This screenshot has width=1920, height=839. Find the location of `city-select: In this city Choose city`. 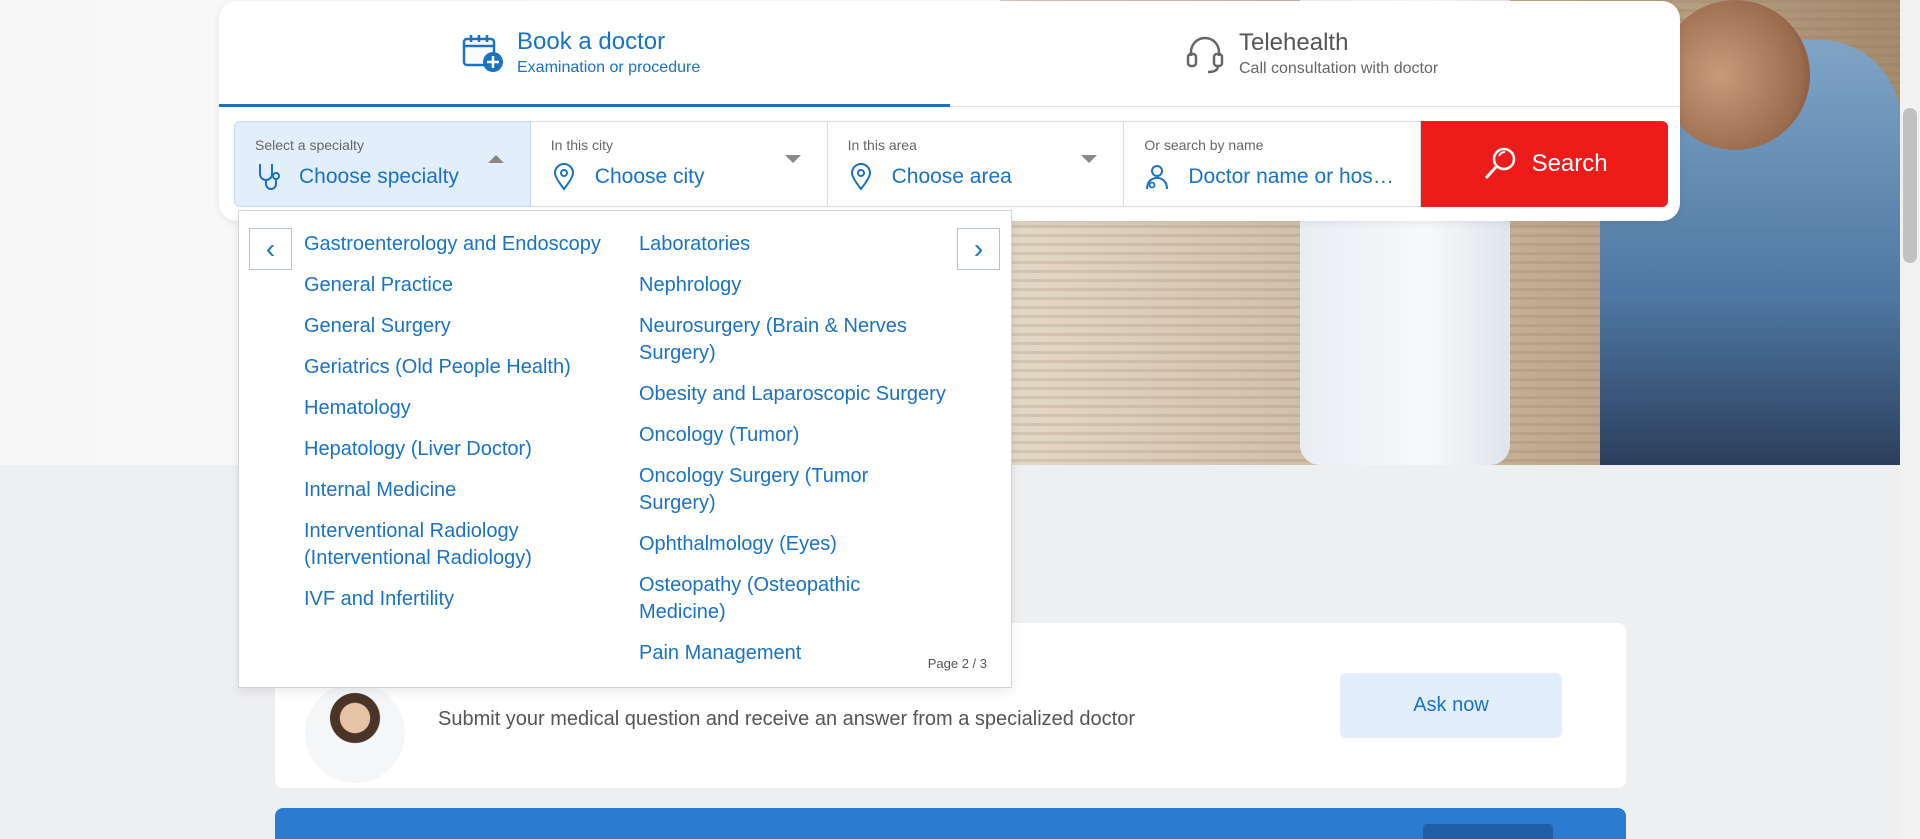

city-select: In this city Choose city is located at coordinates (679, 164).